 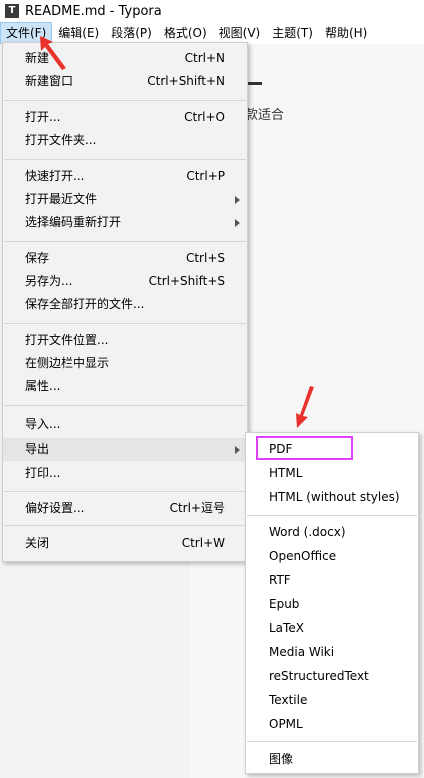 I want to click on export-latex: LaTeX, so click(x=332, y=628).